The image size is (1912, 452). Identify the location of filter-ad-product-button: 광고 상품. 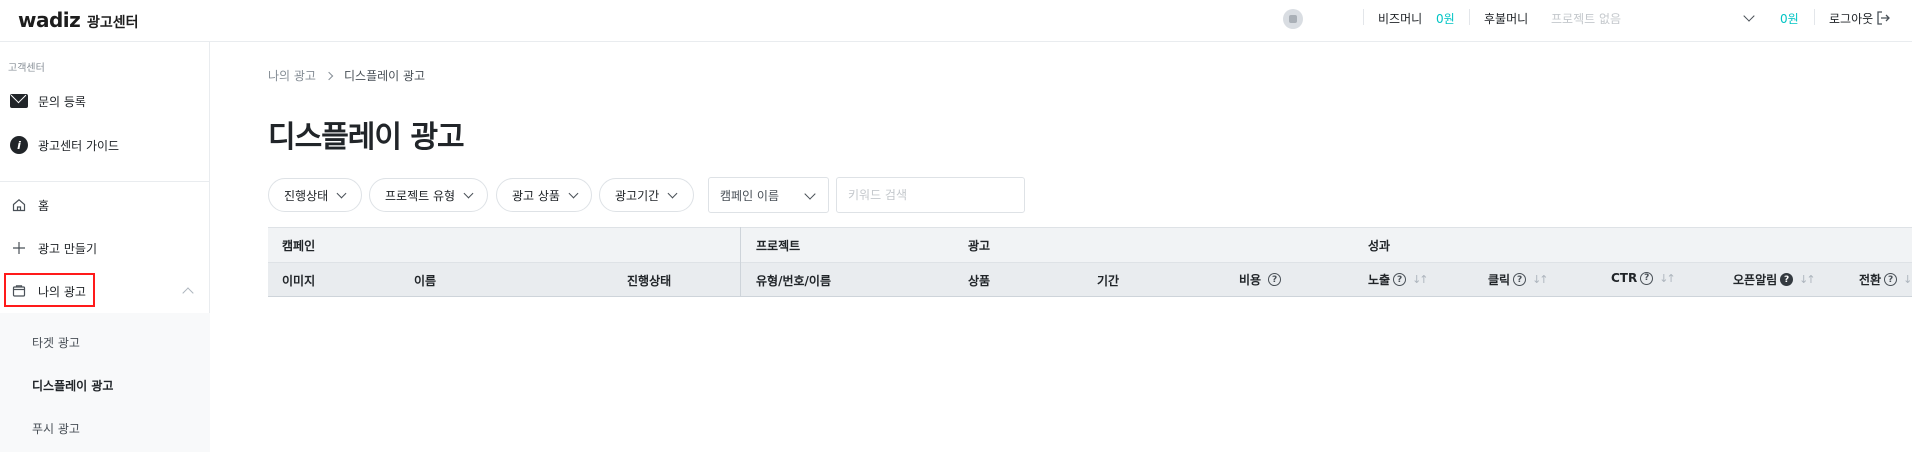
(544, 195).